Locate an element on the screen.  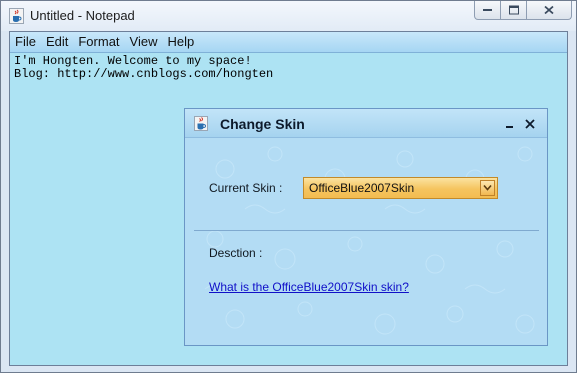
current-skin-label: Current Skin : is located at coordinates (246, 188).